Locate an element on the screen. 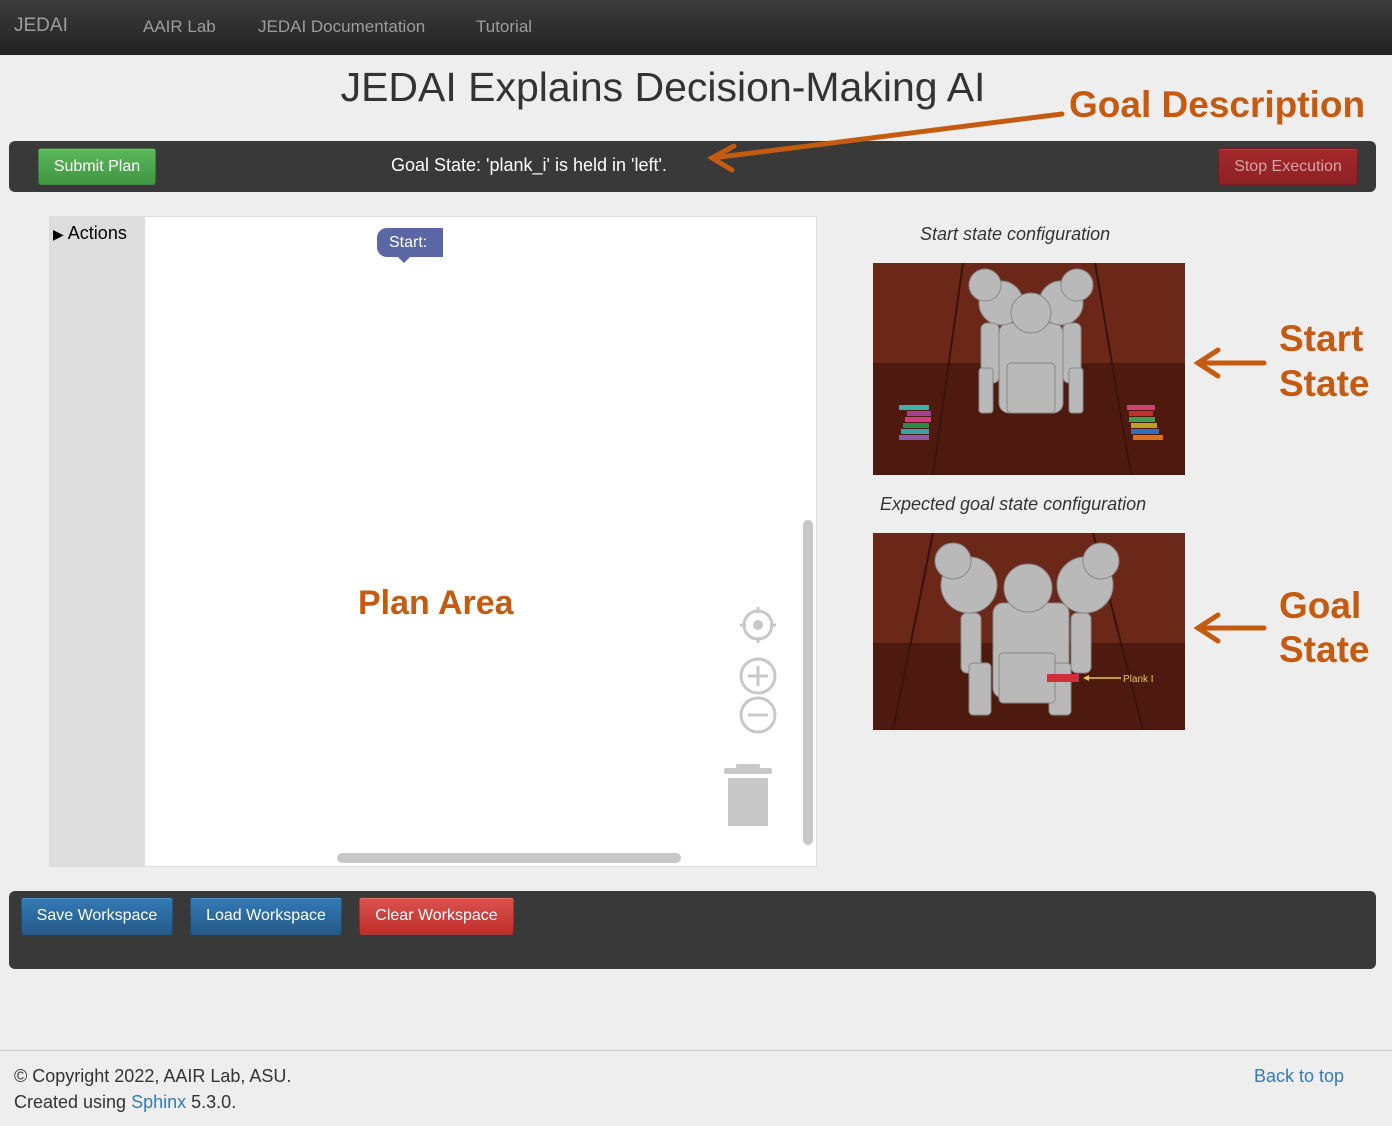 This screenshot has width=1392, height=1126. sphinx-link: Sphinx is located at coordinates (158, 1102).